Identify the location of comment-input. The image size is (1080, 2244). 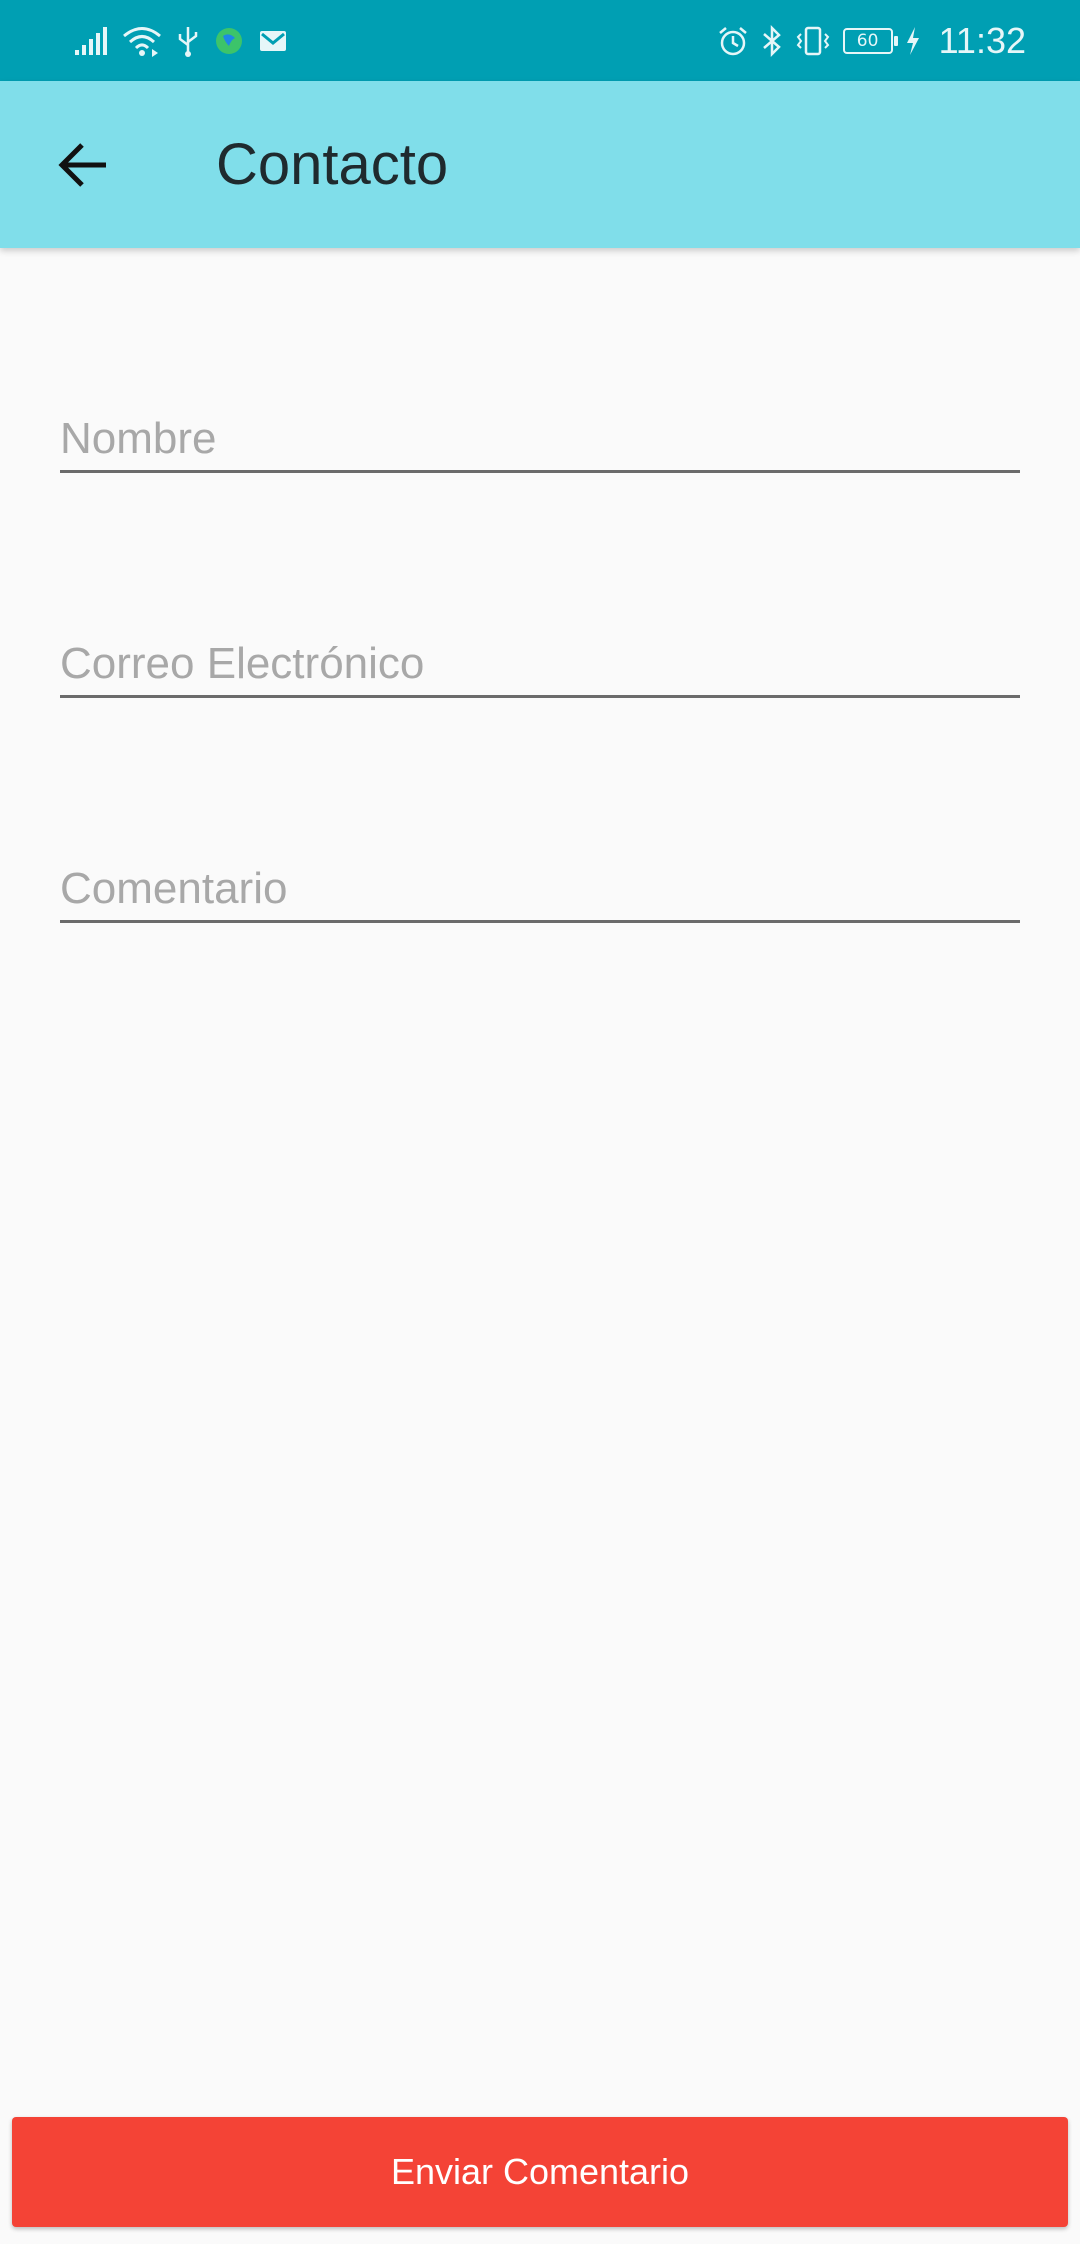
(540, 889).